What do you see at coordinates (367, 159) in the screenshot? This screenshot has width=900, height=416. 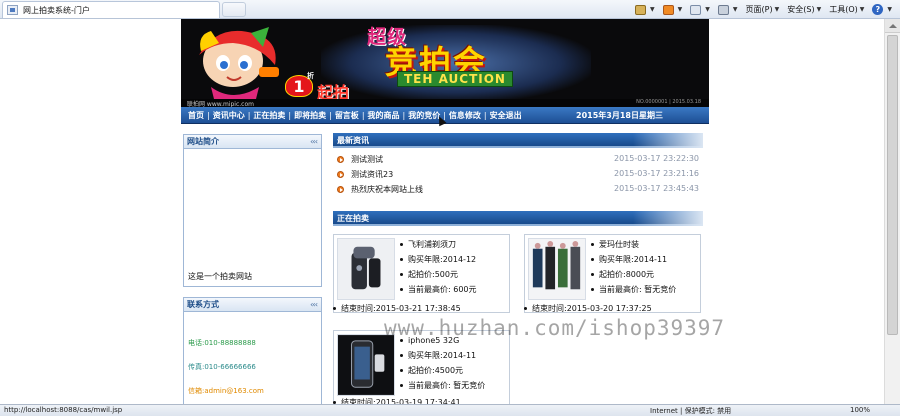 I see `news-item-title: 测试测试` at bounding box center [367, 159].